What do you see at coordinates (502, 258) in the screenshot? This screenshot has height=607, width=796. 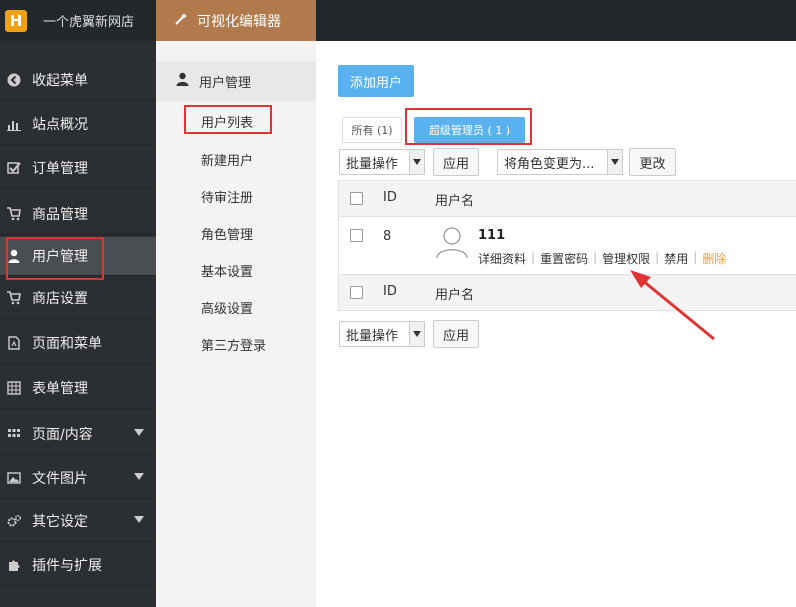 I see `details-link: 详细资料` at bounding box center [502, 258].